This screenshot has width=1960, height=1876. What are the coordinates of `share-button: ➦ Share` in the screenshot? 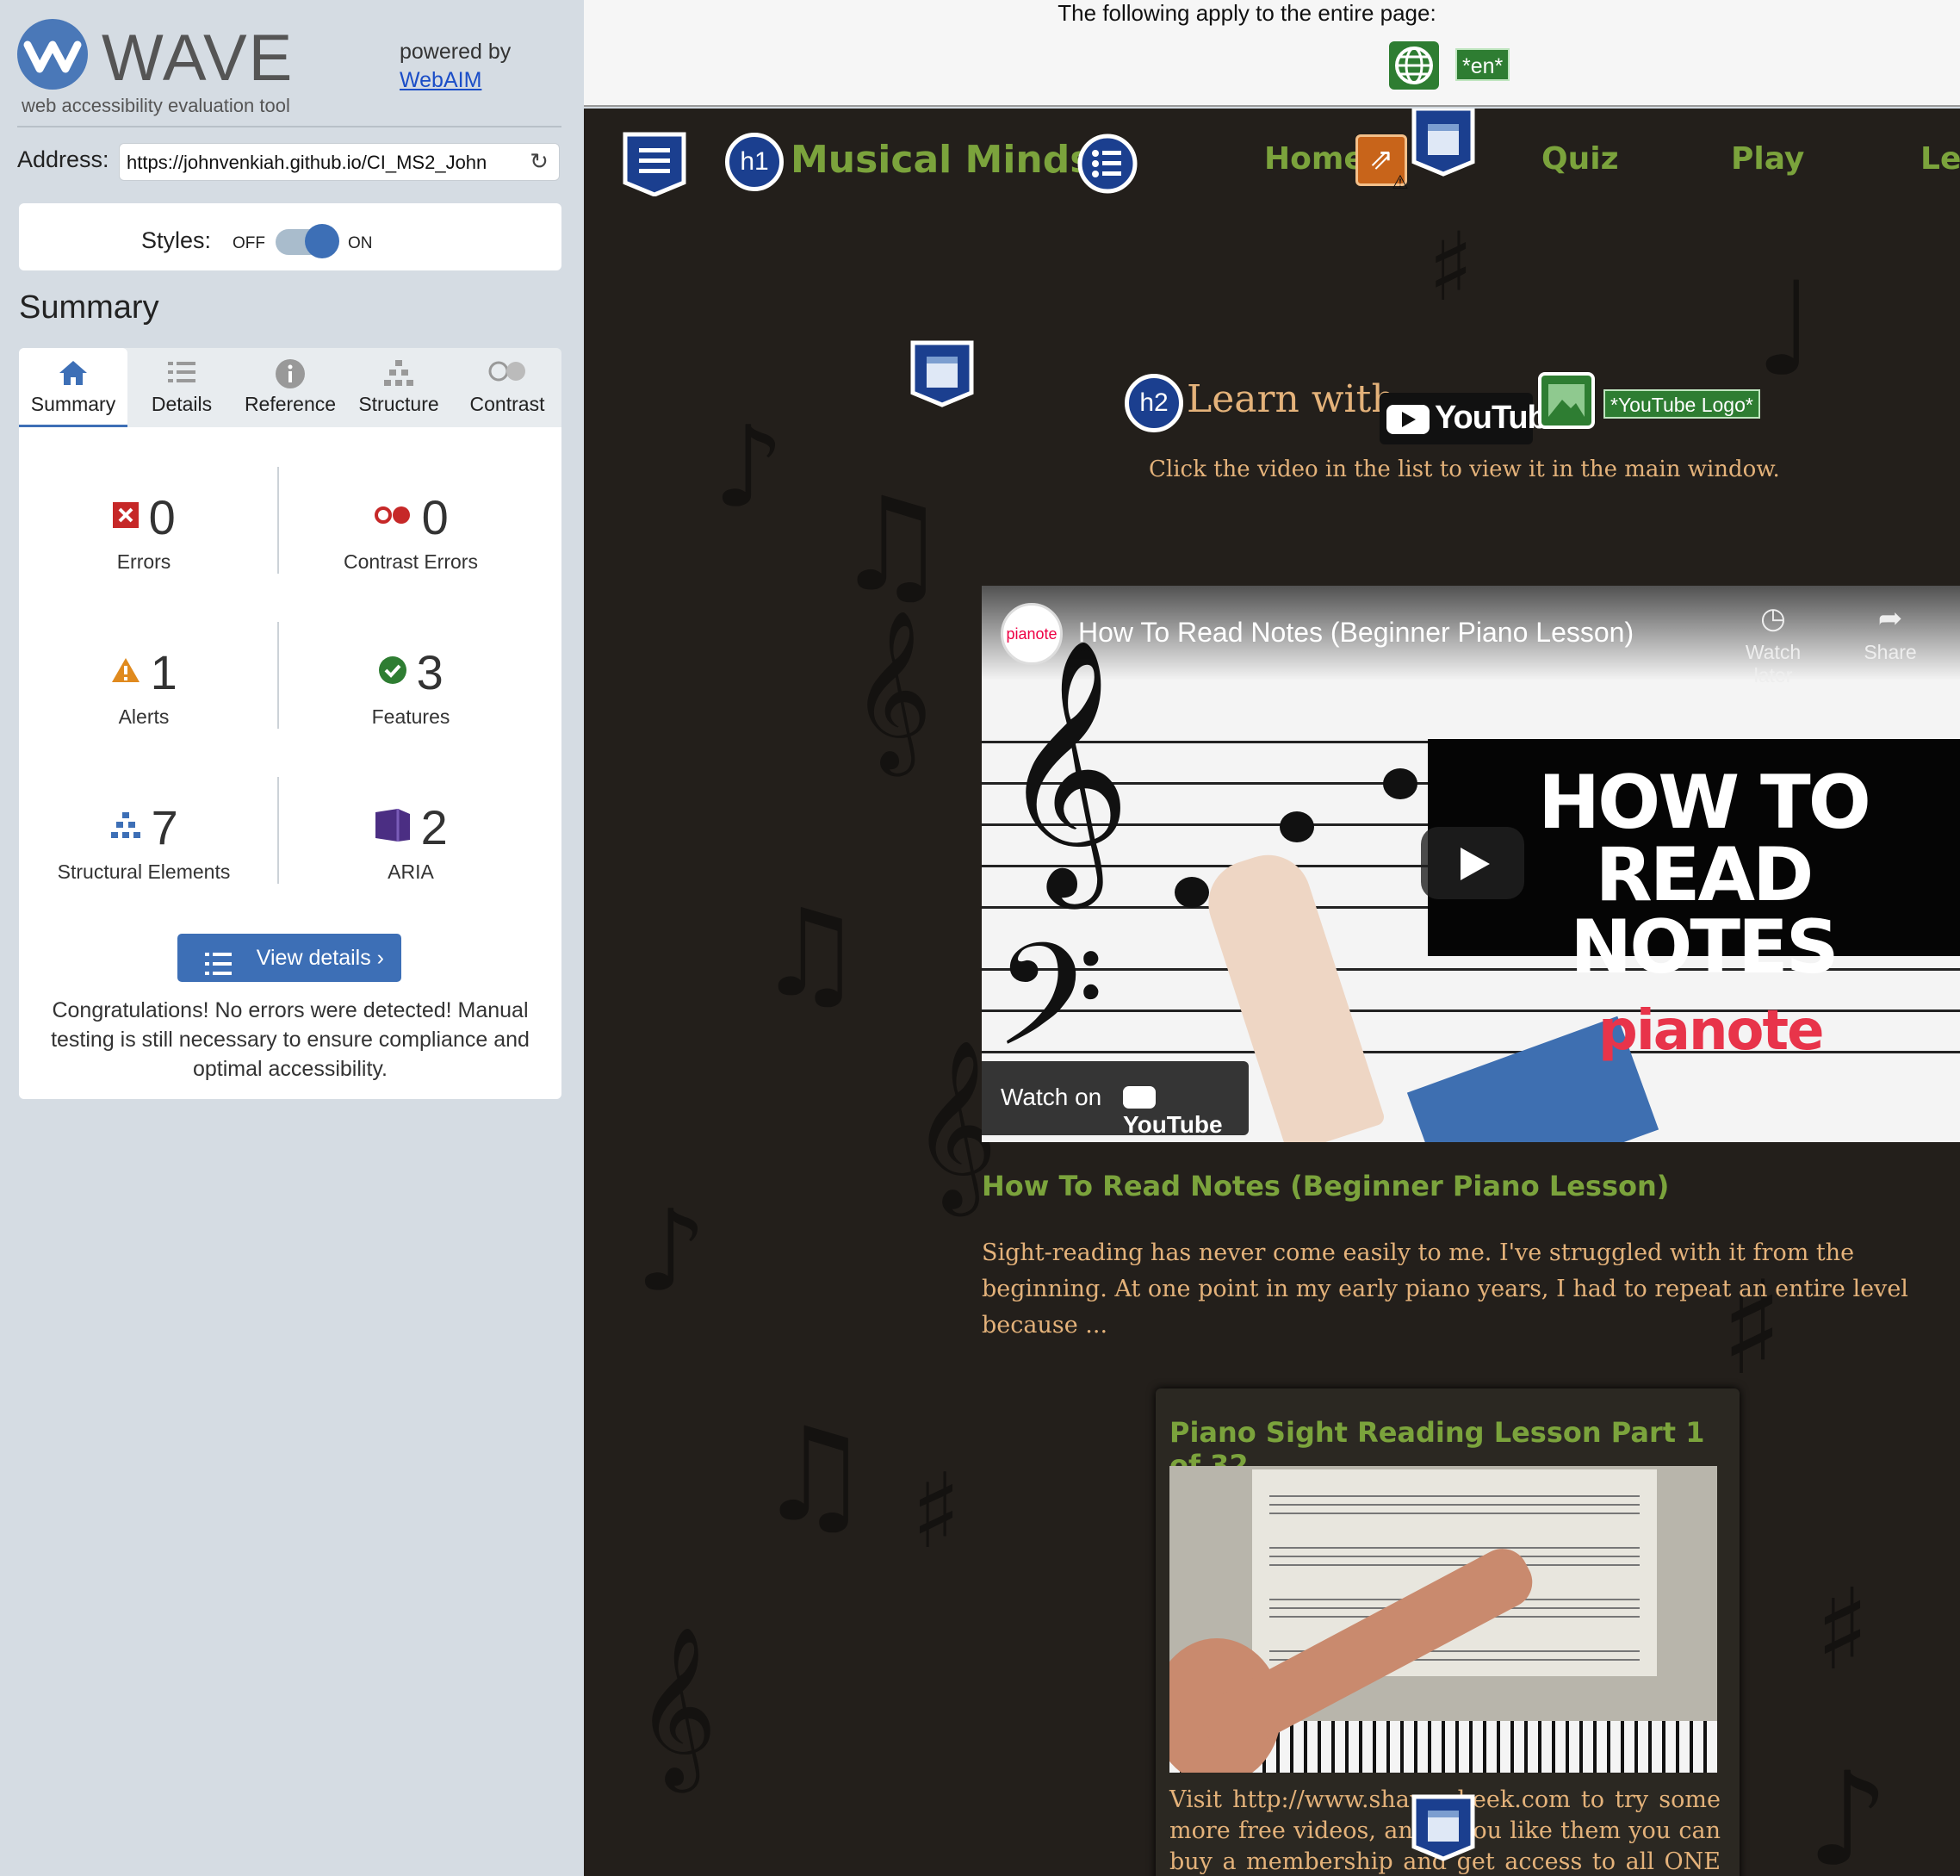 It's located at (1890, 632).